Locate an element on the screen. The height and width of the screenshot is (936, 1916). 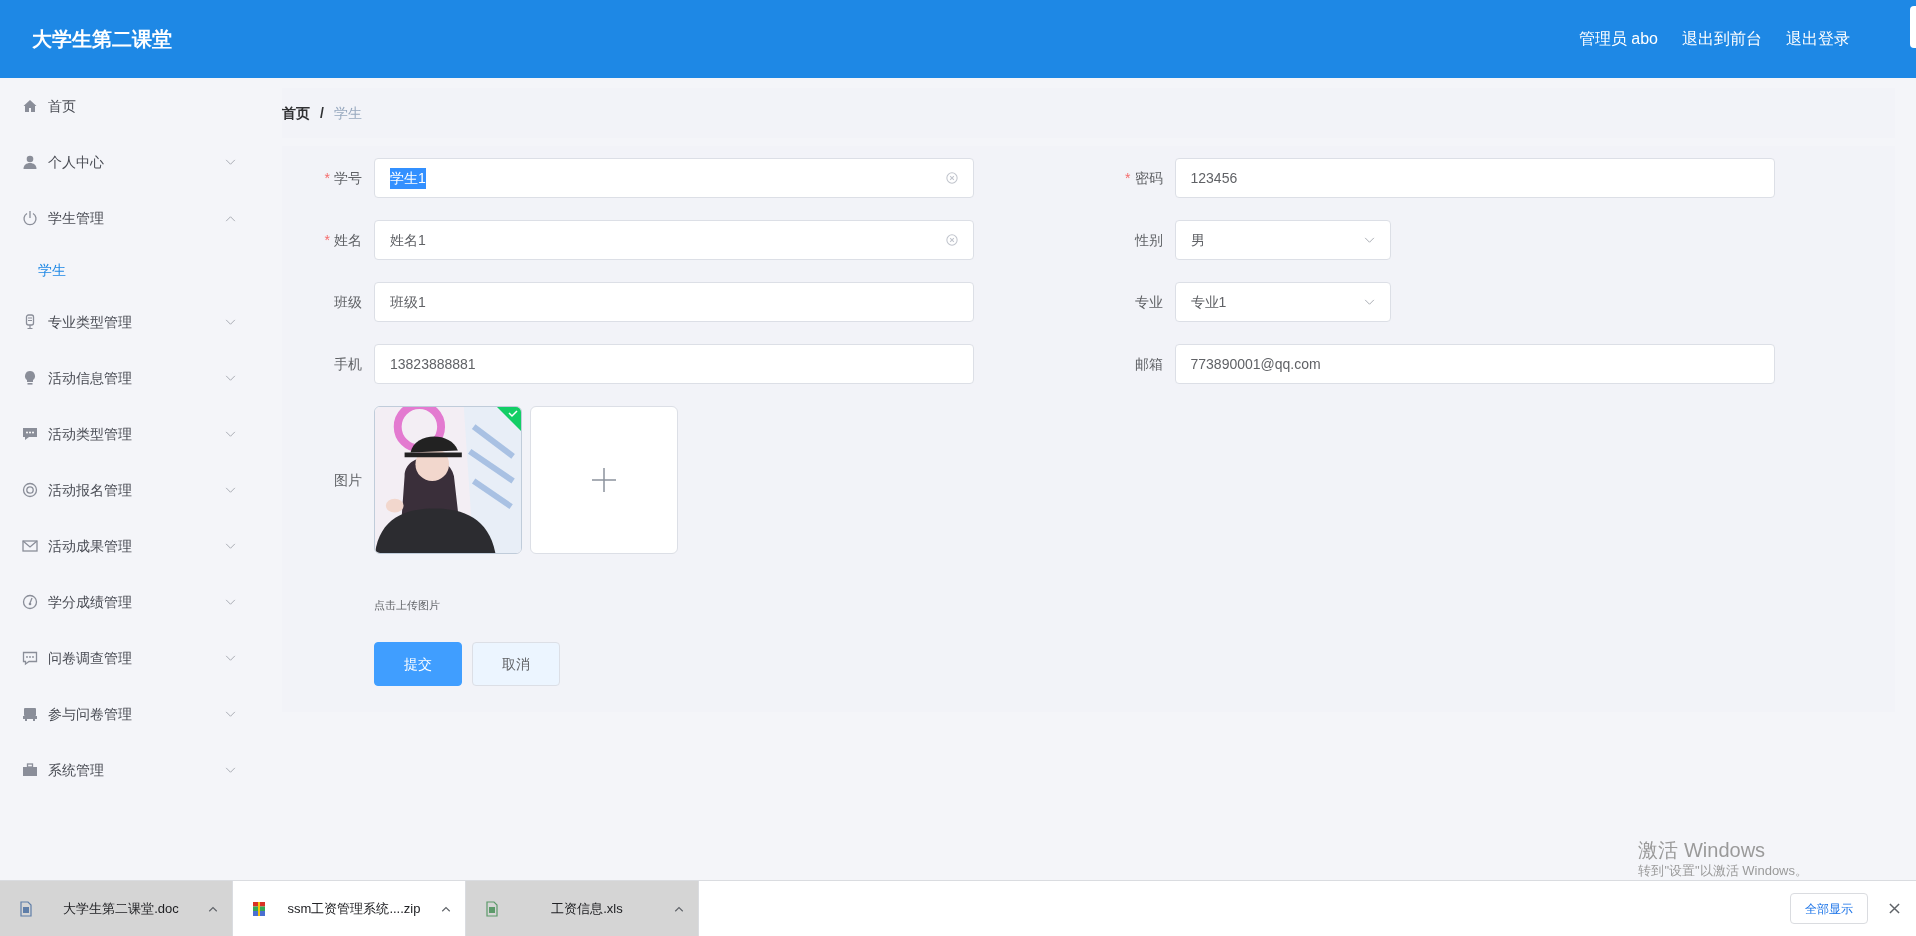
download-item: 工资信息.xls is located at coordinates (582, 908).